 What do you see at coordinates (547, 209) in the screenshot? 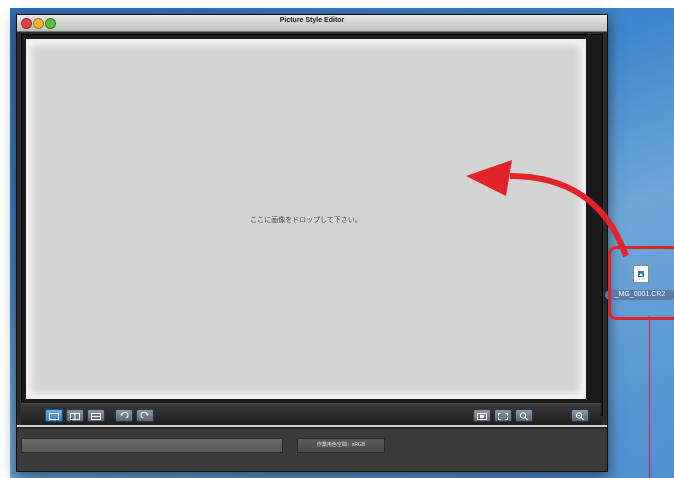
I see `drag-arrow-icon` at bounding box center [547, 209].